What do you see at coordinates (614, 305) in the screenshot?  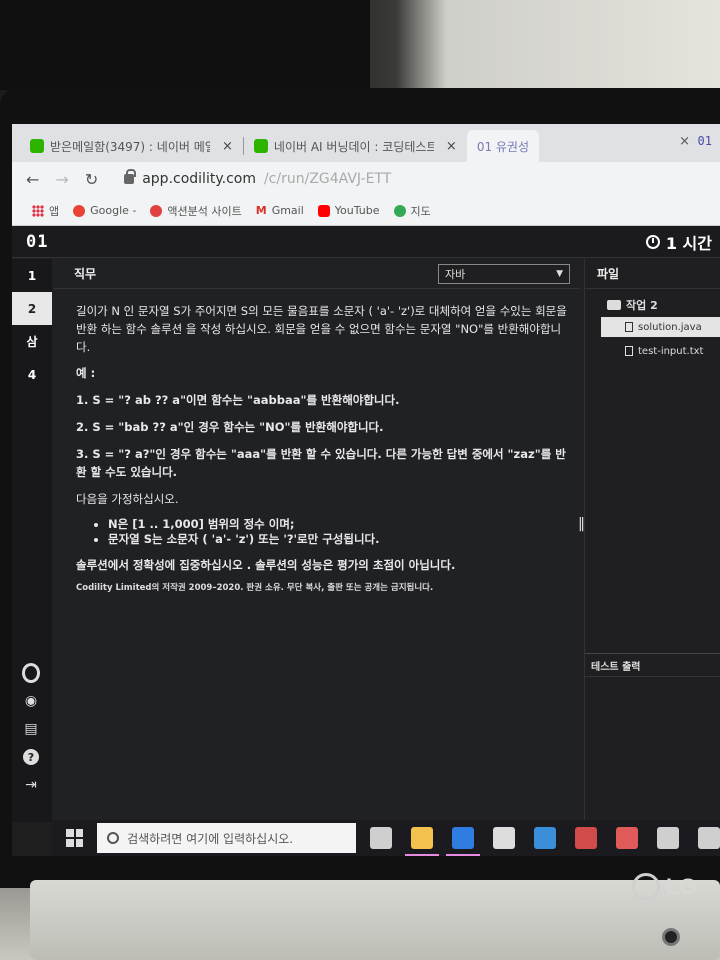 I see `folder-icon` at bounding box center [614, 305].